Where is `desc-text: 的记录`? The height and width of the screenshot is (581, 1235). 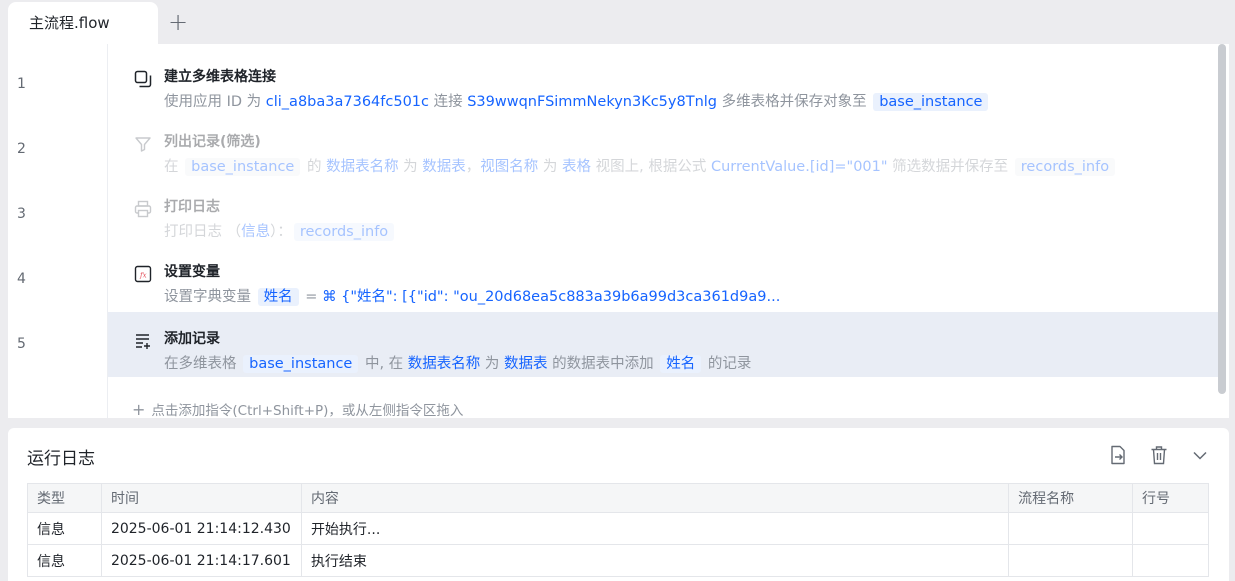 desc-text: 的记录 is located at coordinates (727, 364).